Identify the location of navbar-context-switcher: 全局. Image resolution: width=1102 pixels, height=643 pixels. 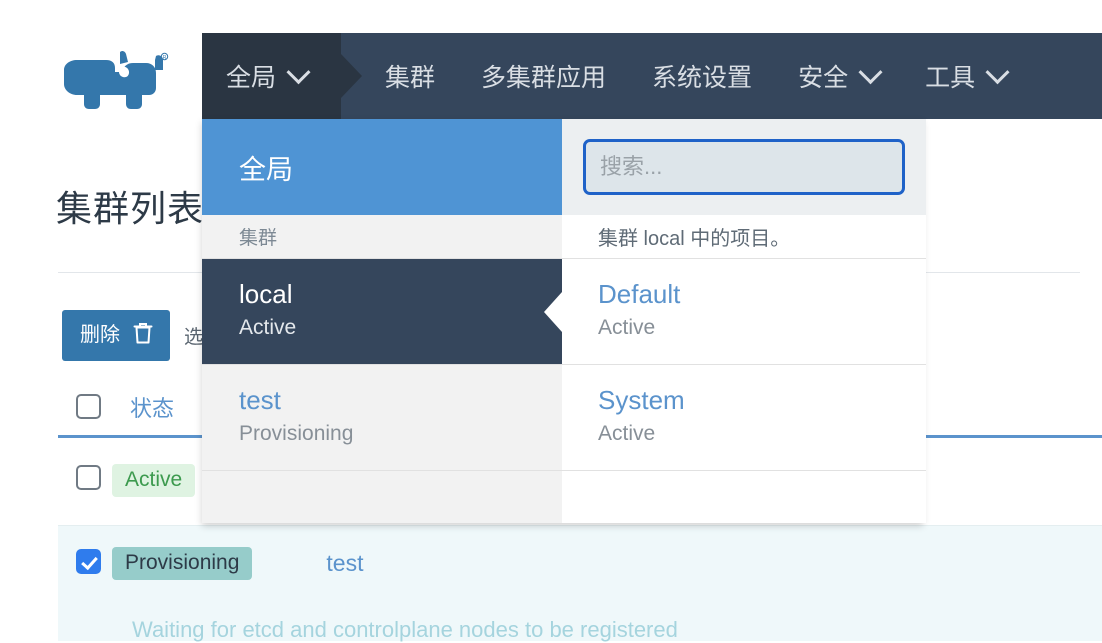
(271, 76).